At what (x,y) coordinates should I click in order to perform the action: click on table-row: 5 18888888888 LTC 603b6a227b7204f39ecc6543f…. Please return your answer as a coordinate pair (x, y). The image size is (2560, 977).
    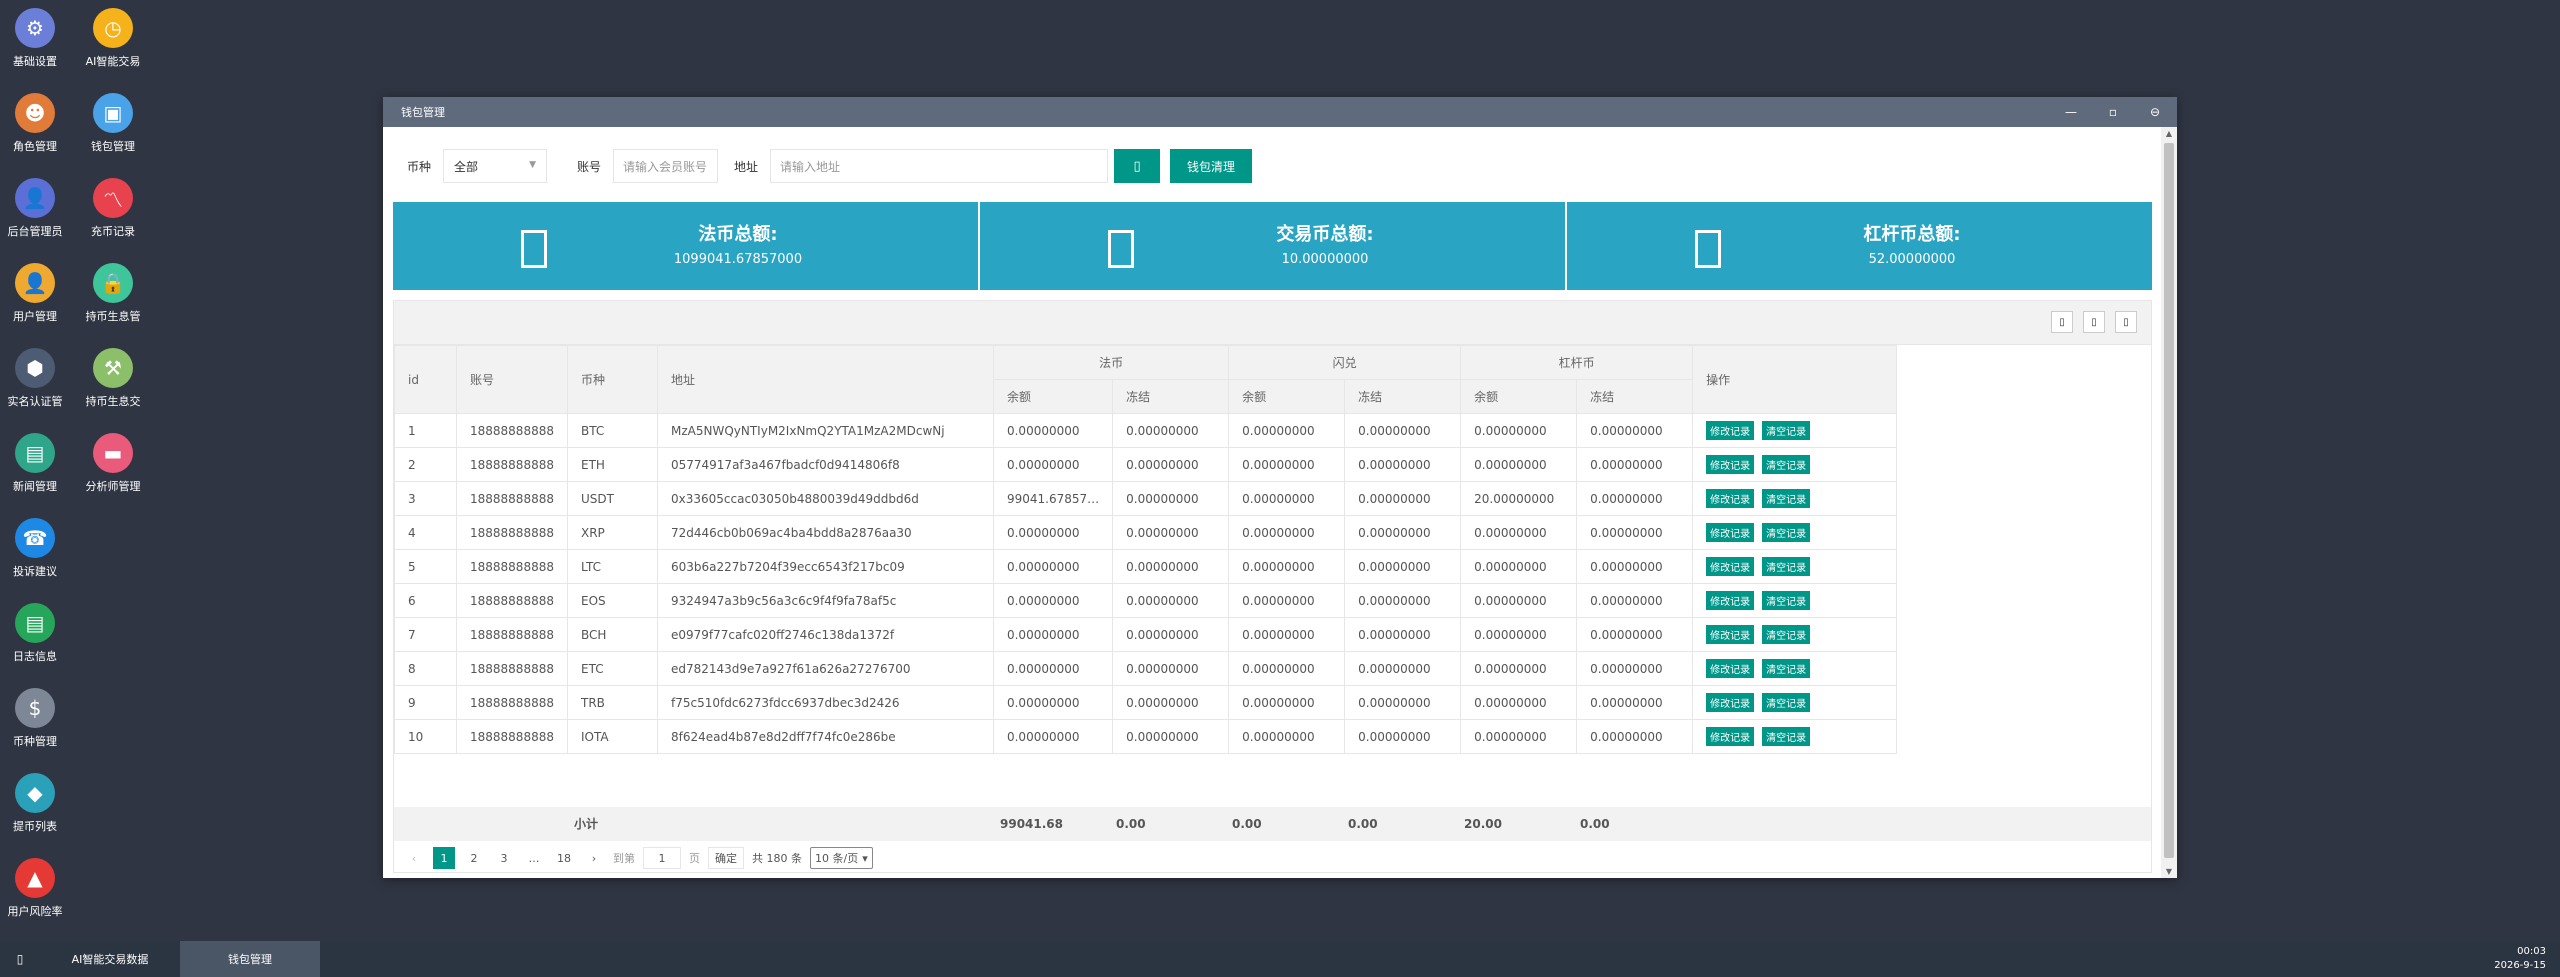
    Looking at the image, I should click on (1146, 566).